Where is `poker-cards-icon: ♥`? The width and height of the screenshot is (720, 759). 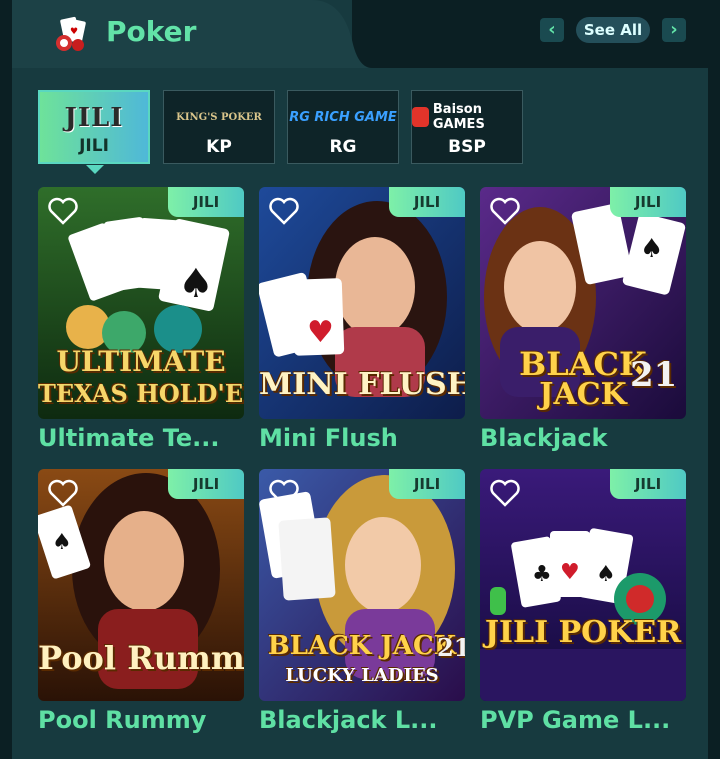 poker-cards-icon: ♥ is located at coordinates (71, 33).